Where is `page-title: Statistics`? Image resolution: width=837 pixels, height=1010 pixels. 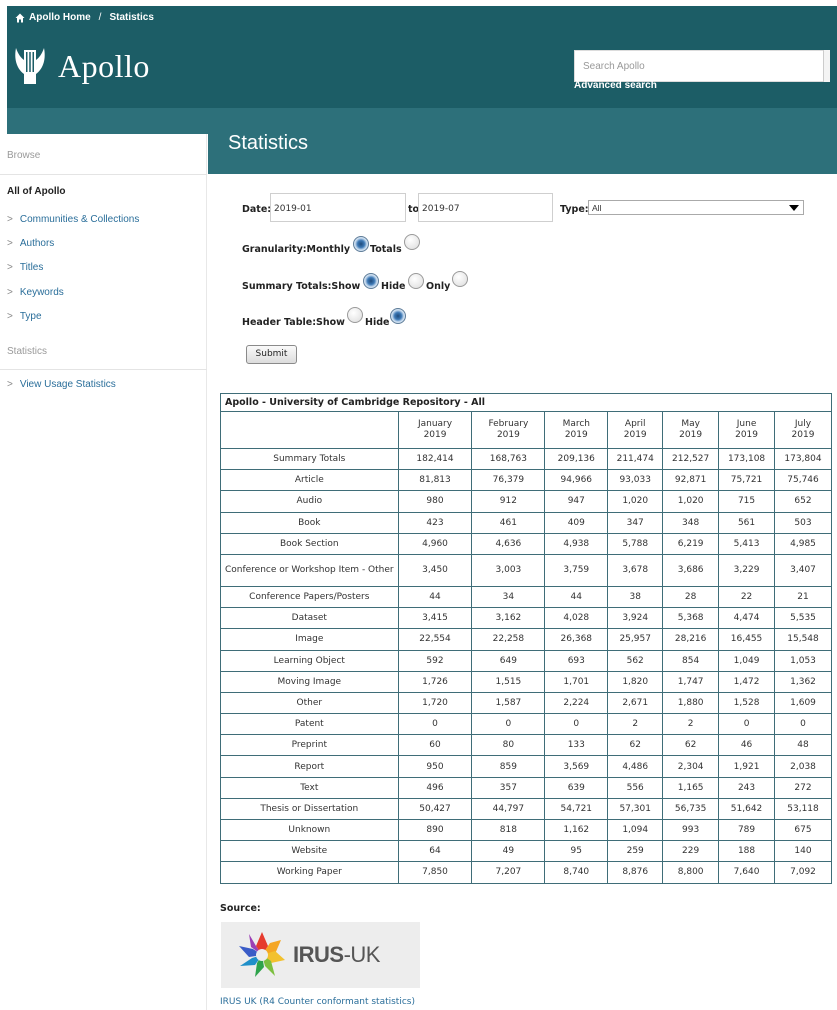 page-title: Statistics is located at coordinates (268, 143).